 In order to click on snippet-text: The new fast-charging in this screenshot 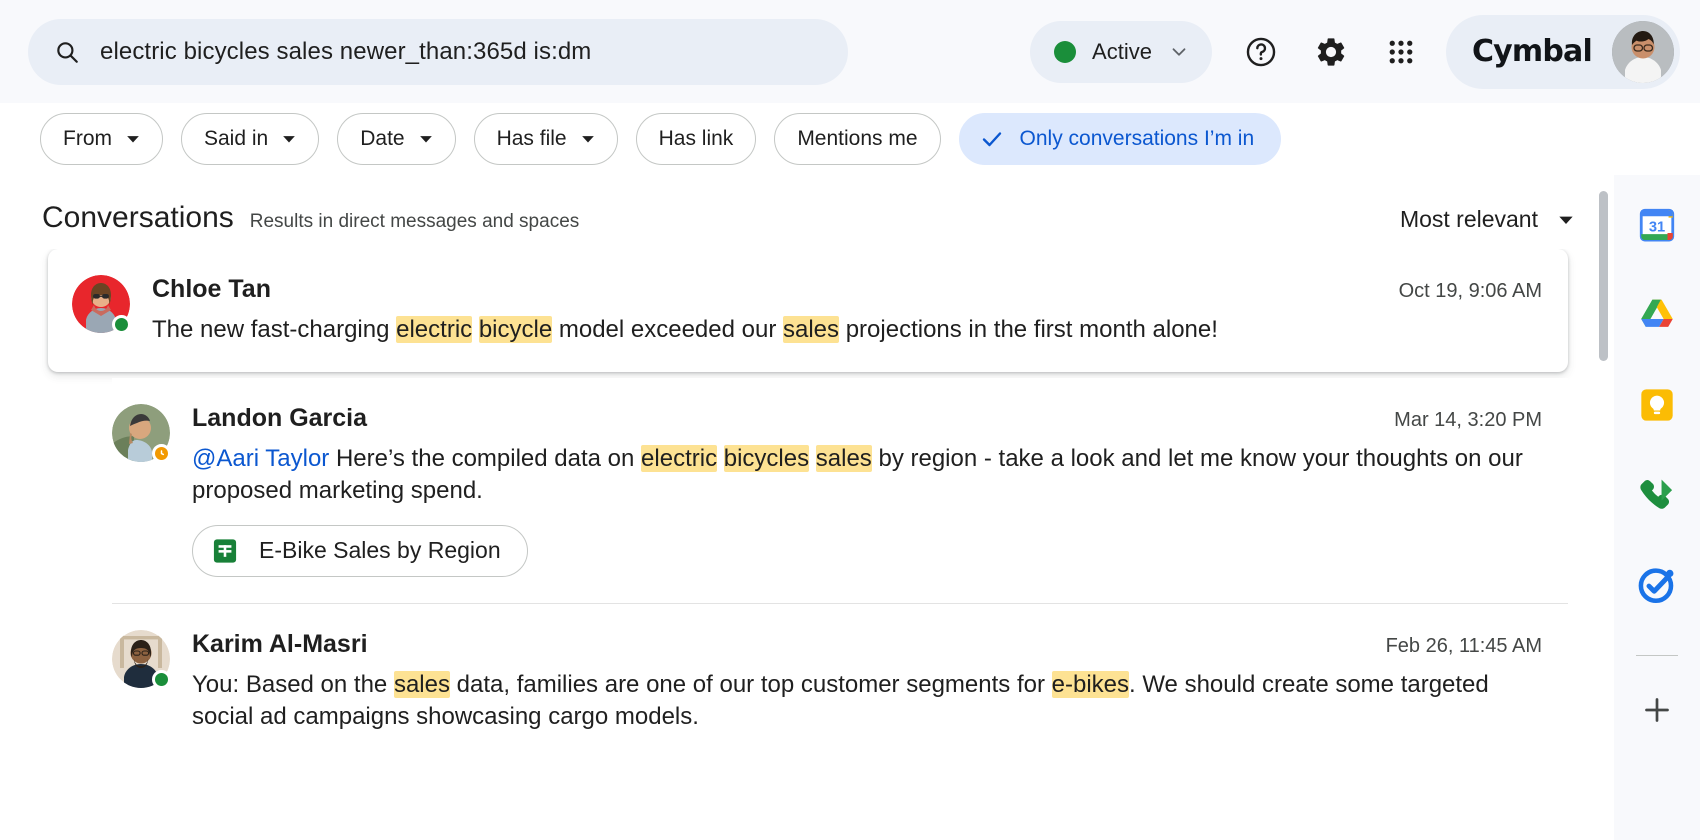, I will do `click(274, 329)`.